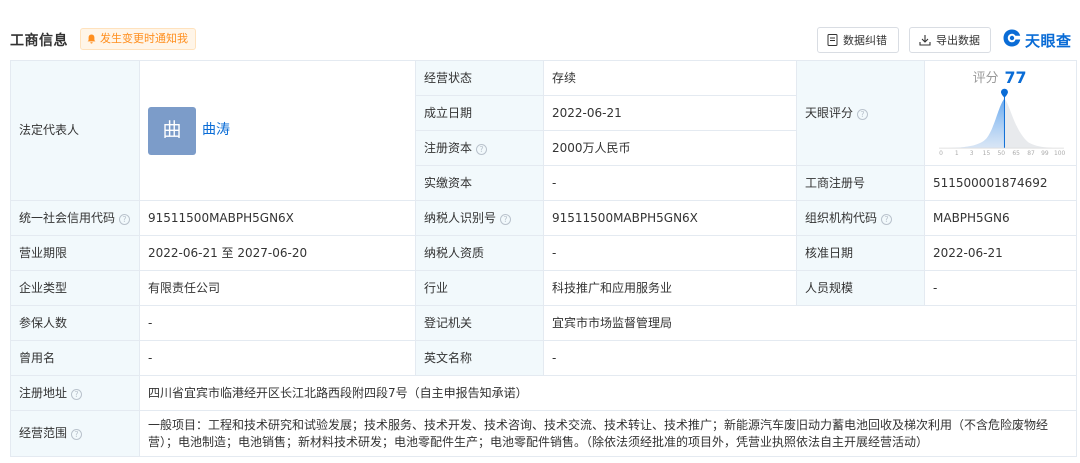 Image resolution: width=1080 pixels, height=463 pixels. Describe the element at coordinates (1004, 93) in the screenshot. I see `score-marker-pin-icon` at that location.